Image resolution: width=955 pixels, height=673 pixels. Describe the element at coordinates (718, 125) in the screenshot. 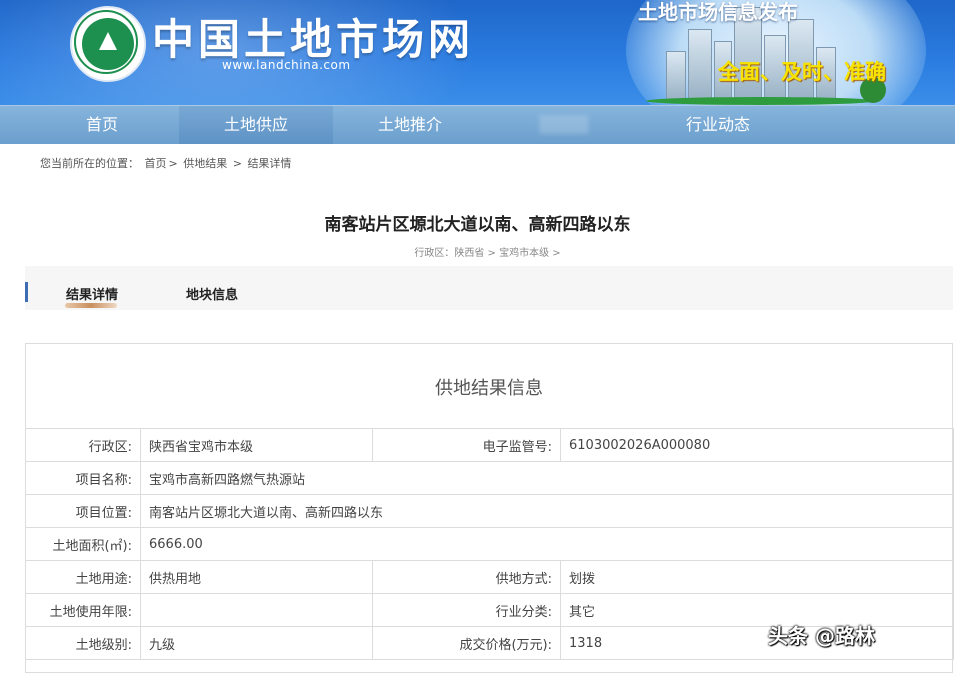

I see `nav-item-industry-news: 行业动态` at that location.